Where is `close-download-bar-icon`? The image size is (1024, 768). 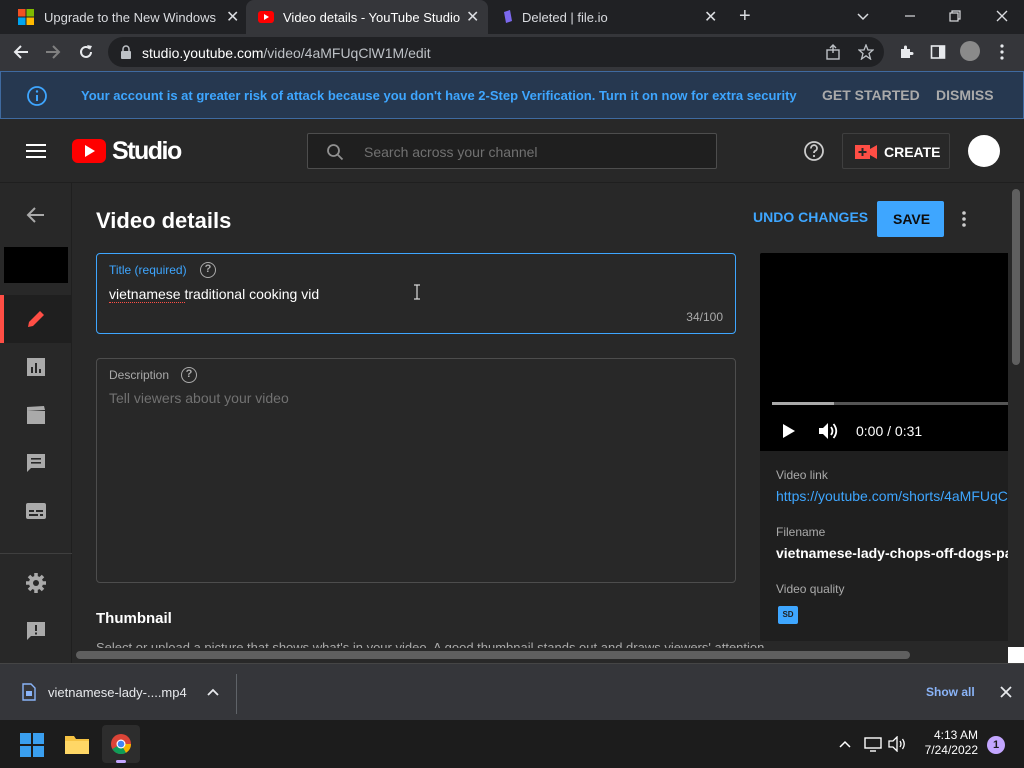 close-download-bar-icon is located at coordinates (1006, 692).